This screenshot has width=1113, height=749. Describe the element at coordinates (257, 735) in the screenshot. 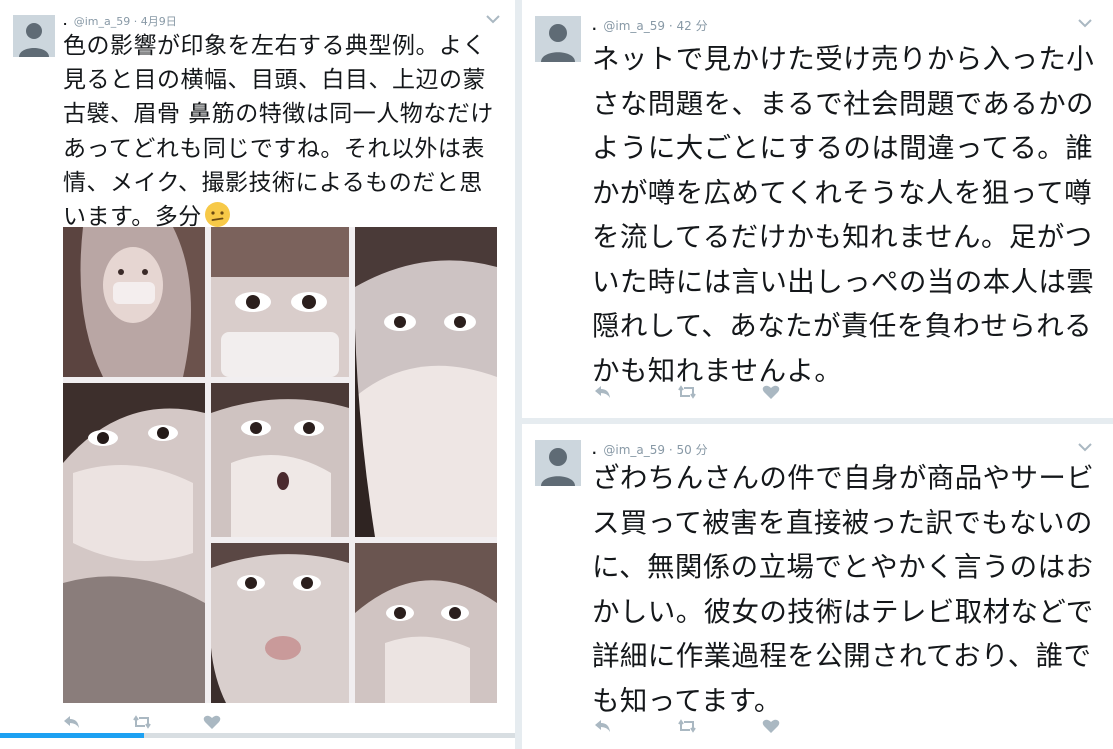

I see `media-progress-bar` at that location.